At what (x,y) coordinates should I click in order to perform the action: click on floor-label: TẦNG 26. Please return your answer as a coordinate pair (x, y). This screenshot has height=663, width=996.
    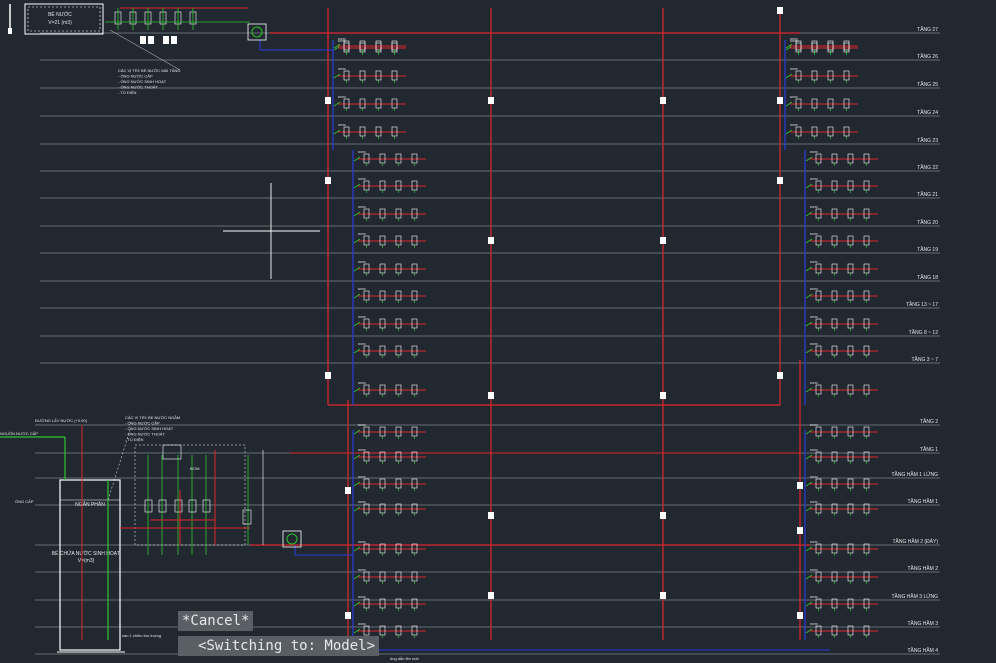
    Looking at the image, I should click on (927, 56).